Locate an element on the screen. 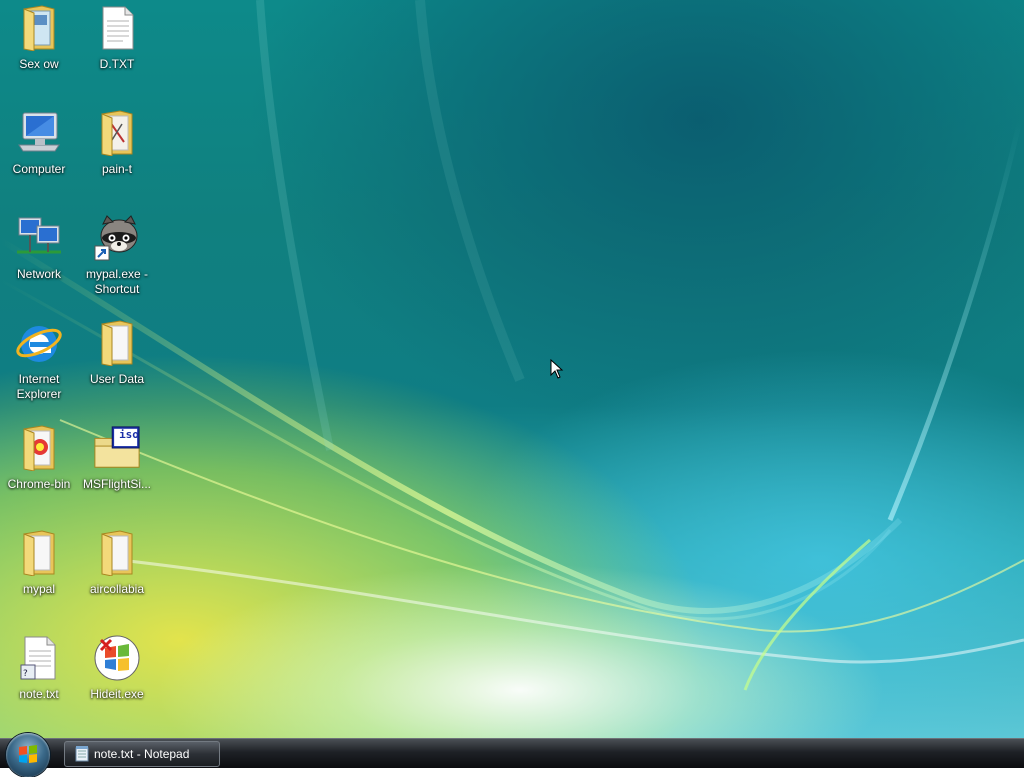  desktop-icon-mypal-shortcut: mypal.exe - Shortcut is located at coordinates (117, 255).